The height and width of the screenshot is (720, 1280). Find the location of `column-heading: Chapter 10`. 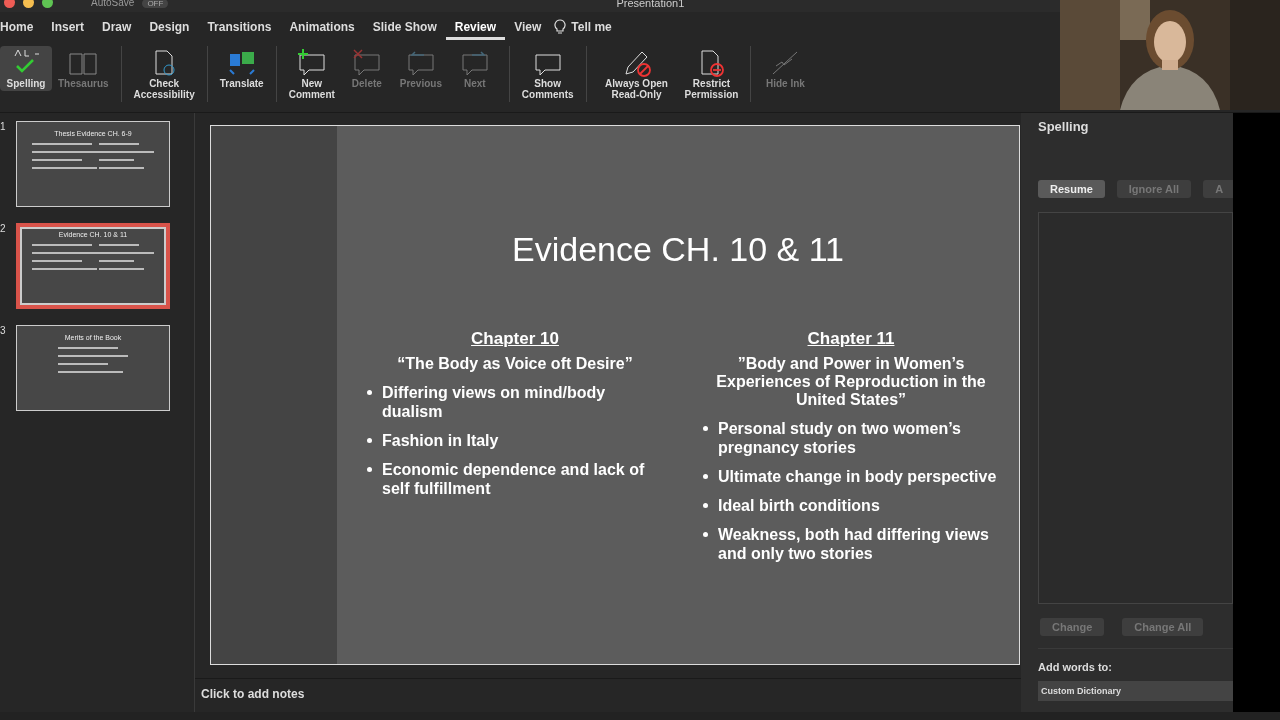

column-heading: Chapter 10 is located at coordinates (515, 339).